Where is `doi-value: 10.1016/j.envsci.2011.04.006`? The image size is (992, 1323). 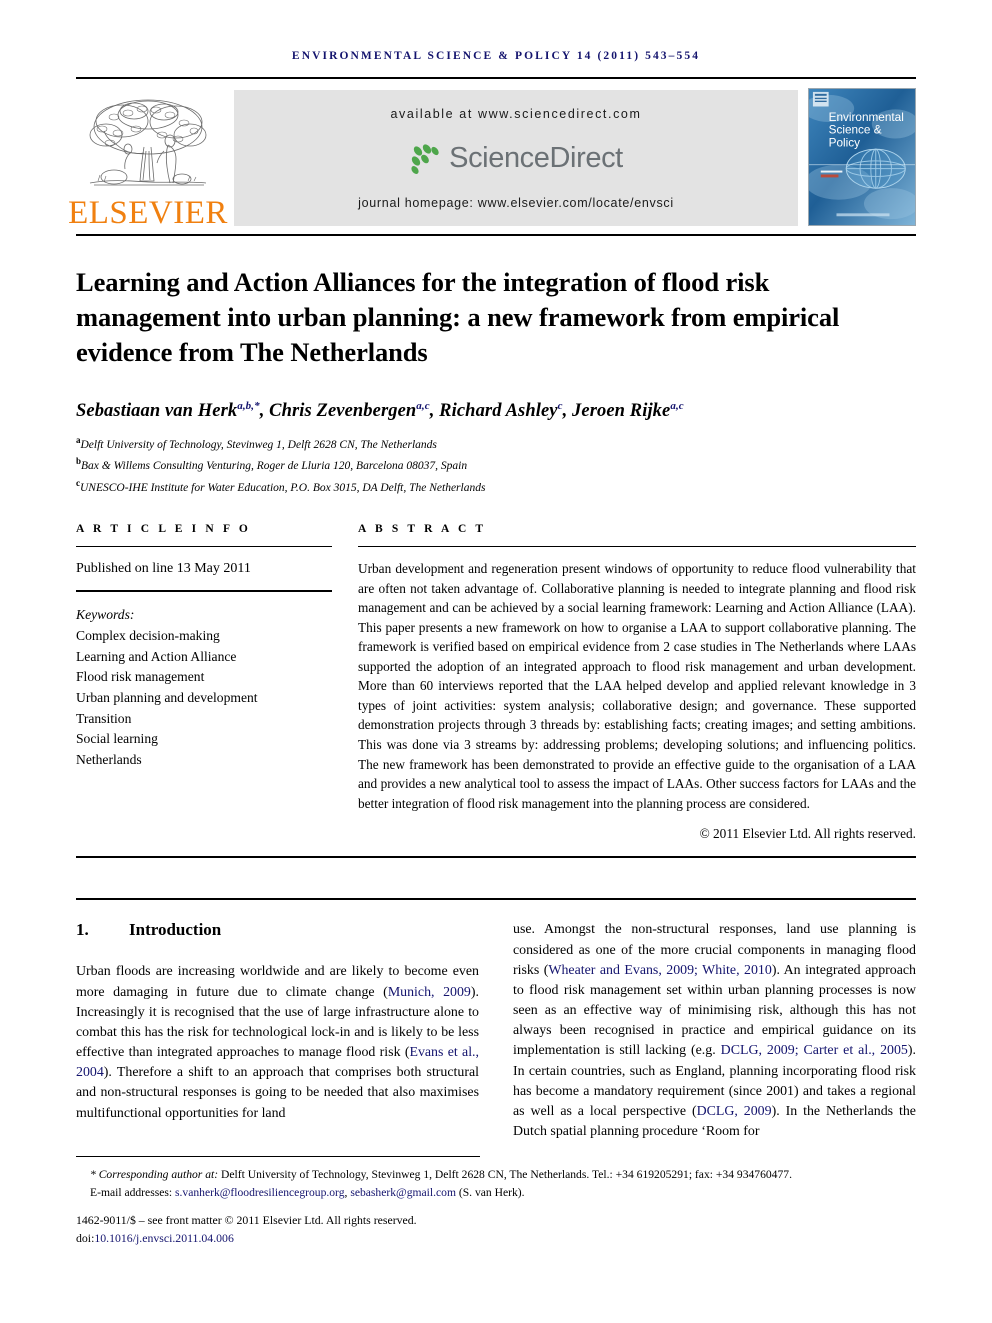 doi-value: 10.1016/j.envsci.2011.04.006 is located at coordinates (163, 1238).